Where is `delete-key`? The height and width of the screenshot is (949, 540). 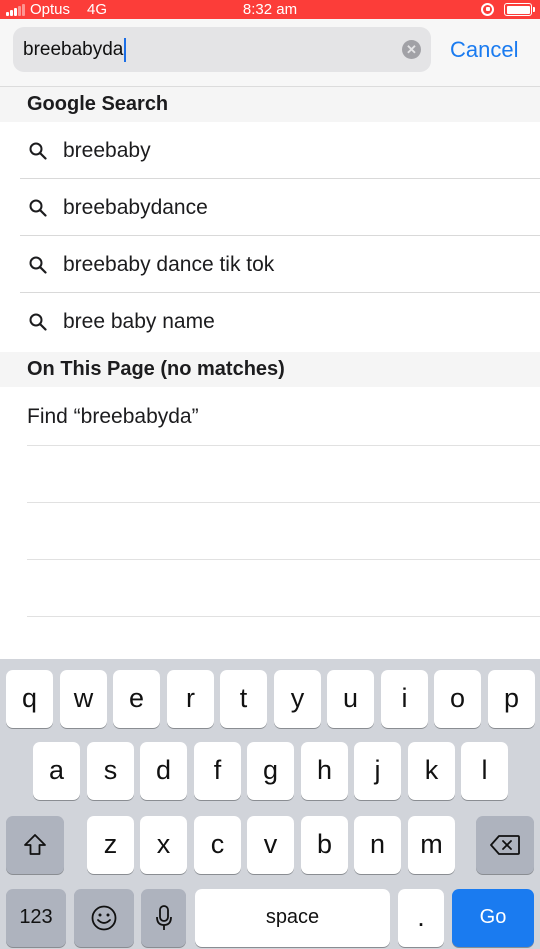
delete-key is located at coordinates (505, 845).